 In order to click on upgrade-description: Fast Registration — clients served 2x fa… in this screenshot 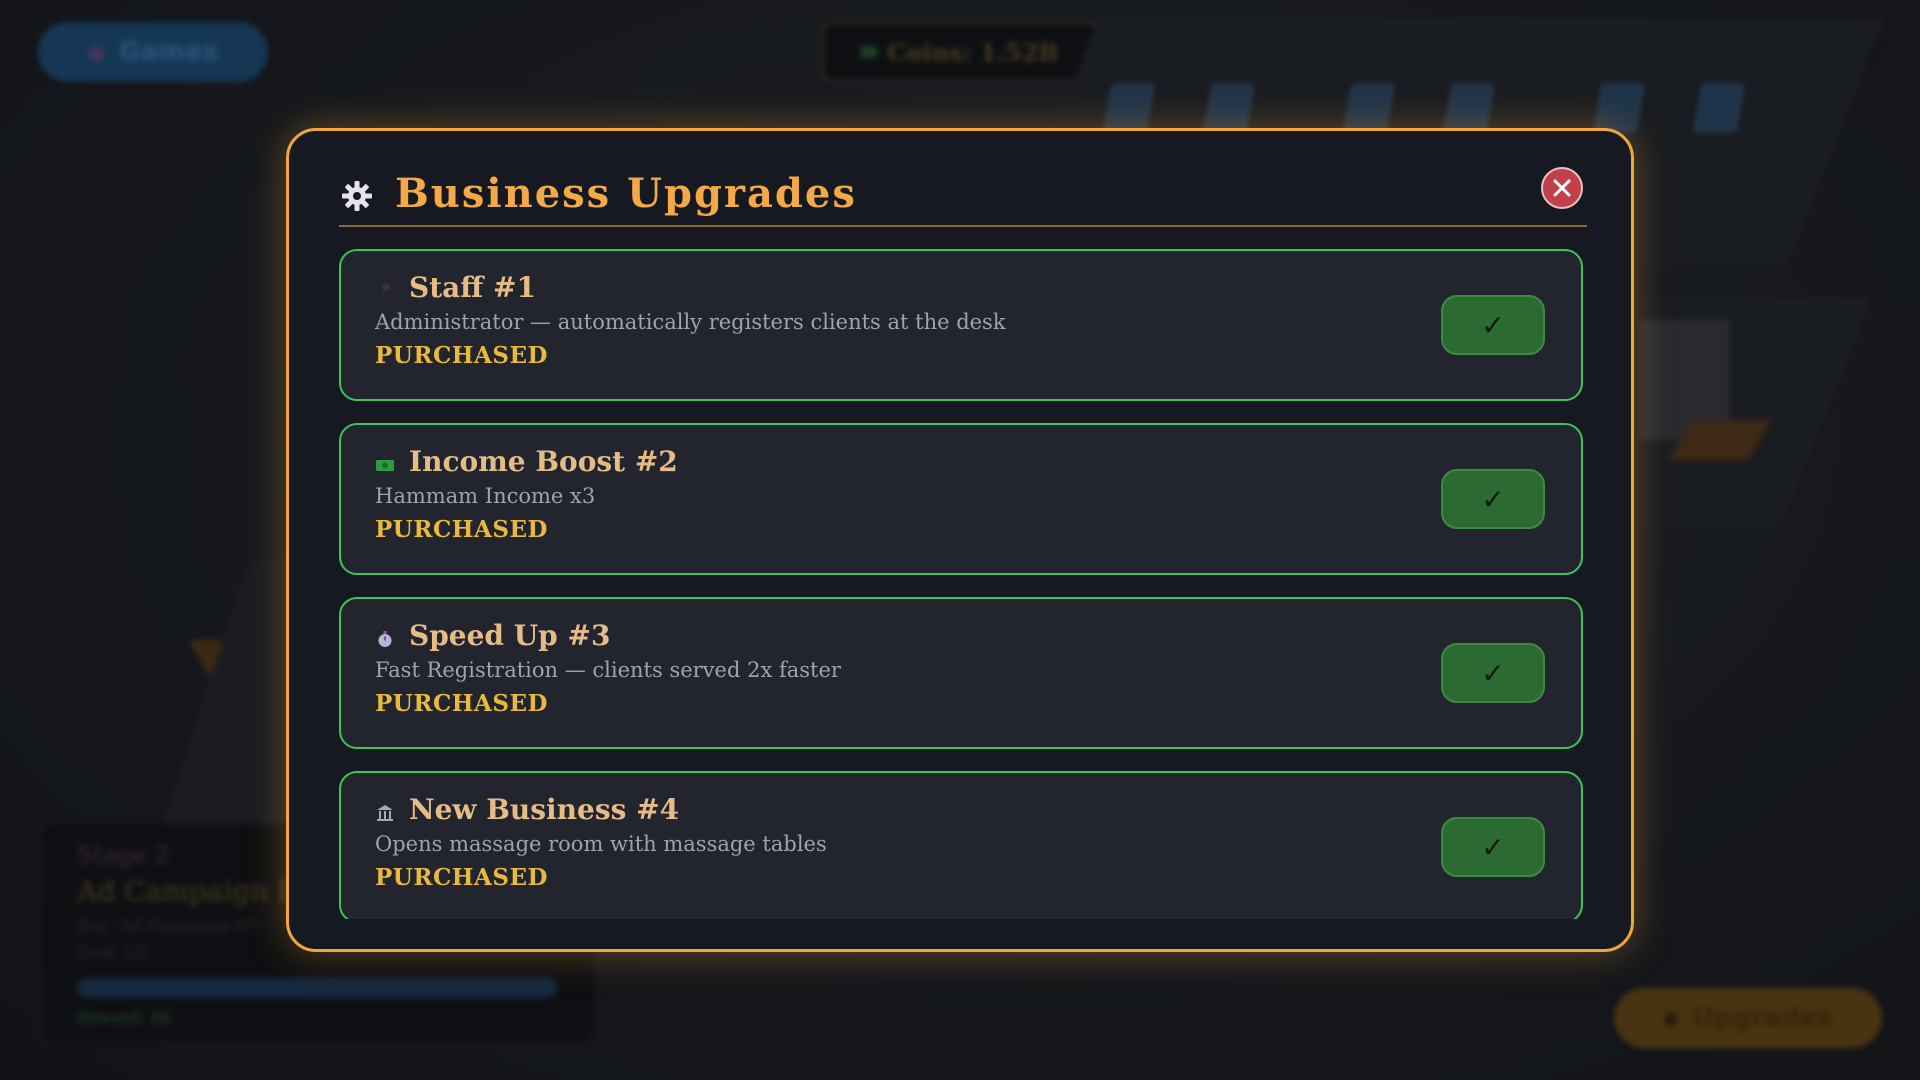, I will do `click(608, 670)`.